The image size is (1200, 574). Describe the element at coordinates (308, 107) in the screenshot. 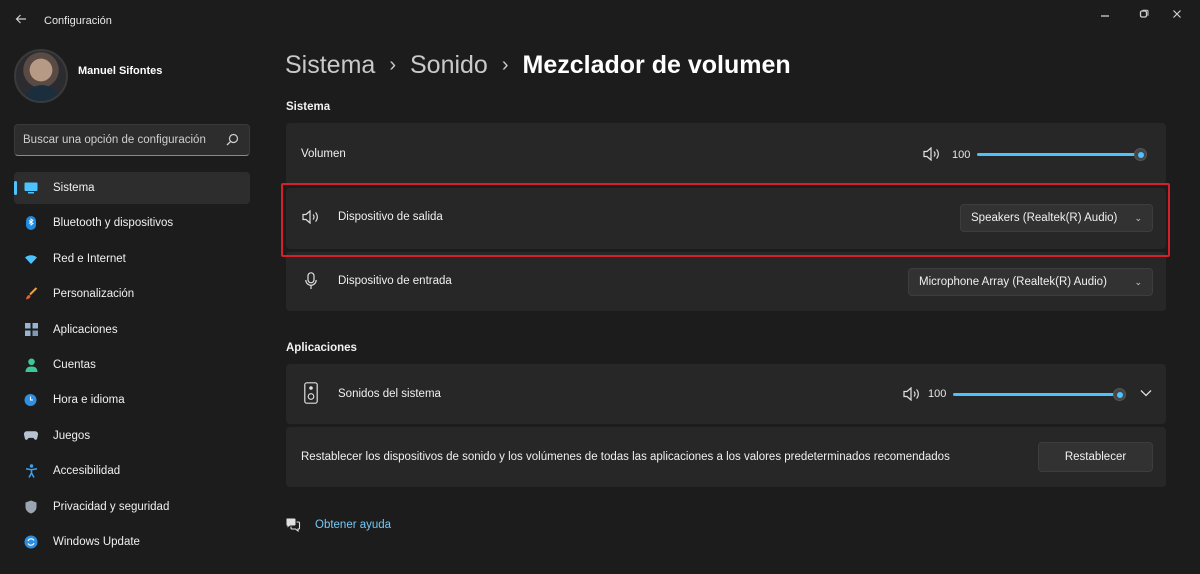

I see `section-heading-sistema: Sistema` at that location.